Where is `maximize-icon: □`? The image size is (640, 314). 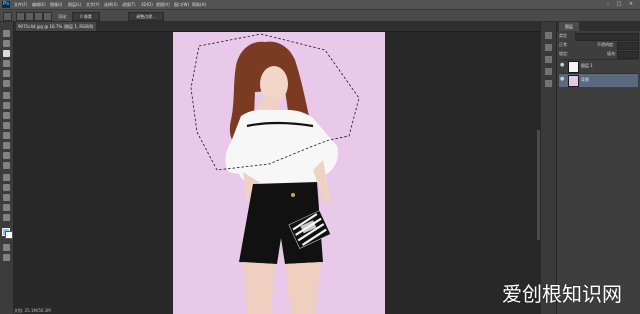
maximize-icon: □ is located at coordinates (619, 4).